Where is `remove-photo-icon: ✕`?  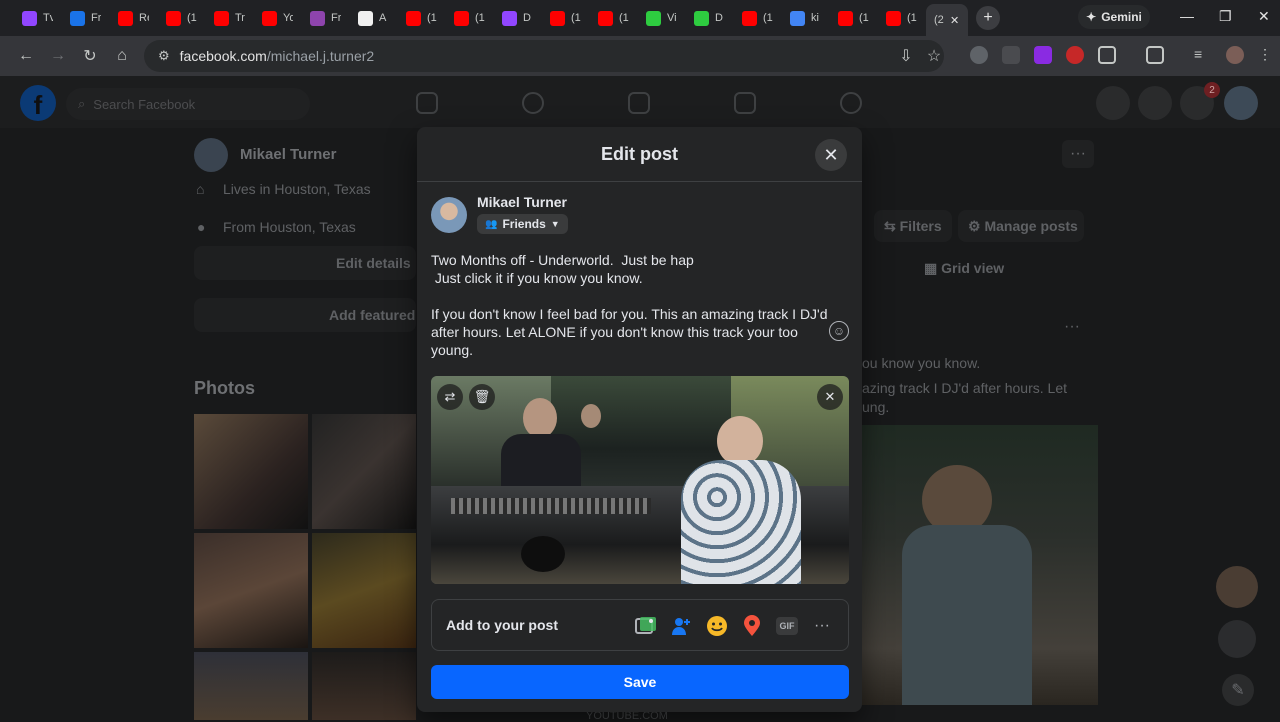 remove-photo-icon: ✕ is located at coordinates (830, 397).